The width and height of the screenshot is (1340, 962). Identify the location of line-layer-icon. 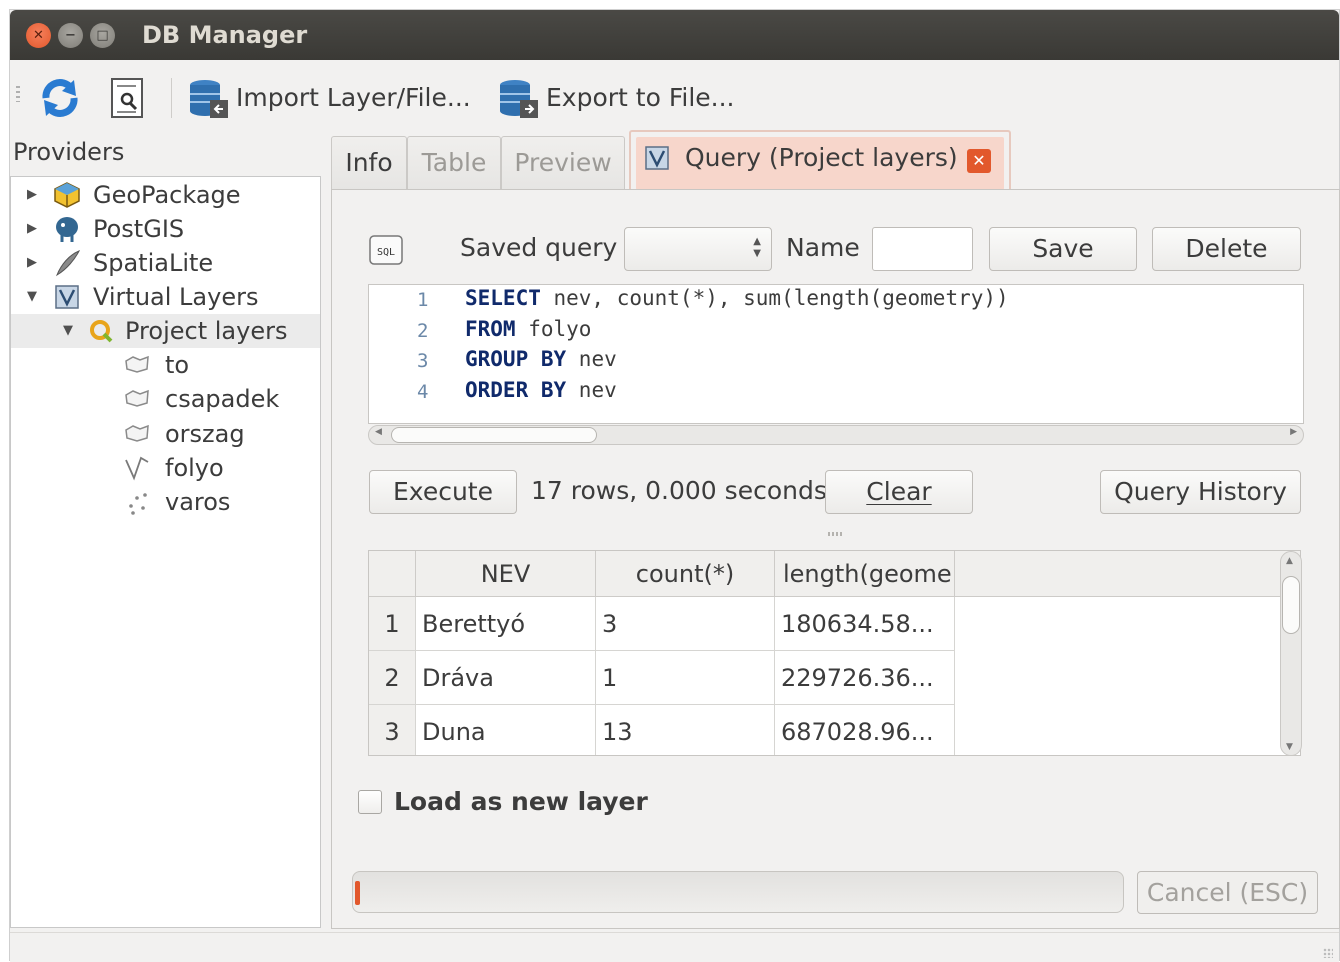
(137, 468).